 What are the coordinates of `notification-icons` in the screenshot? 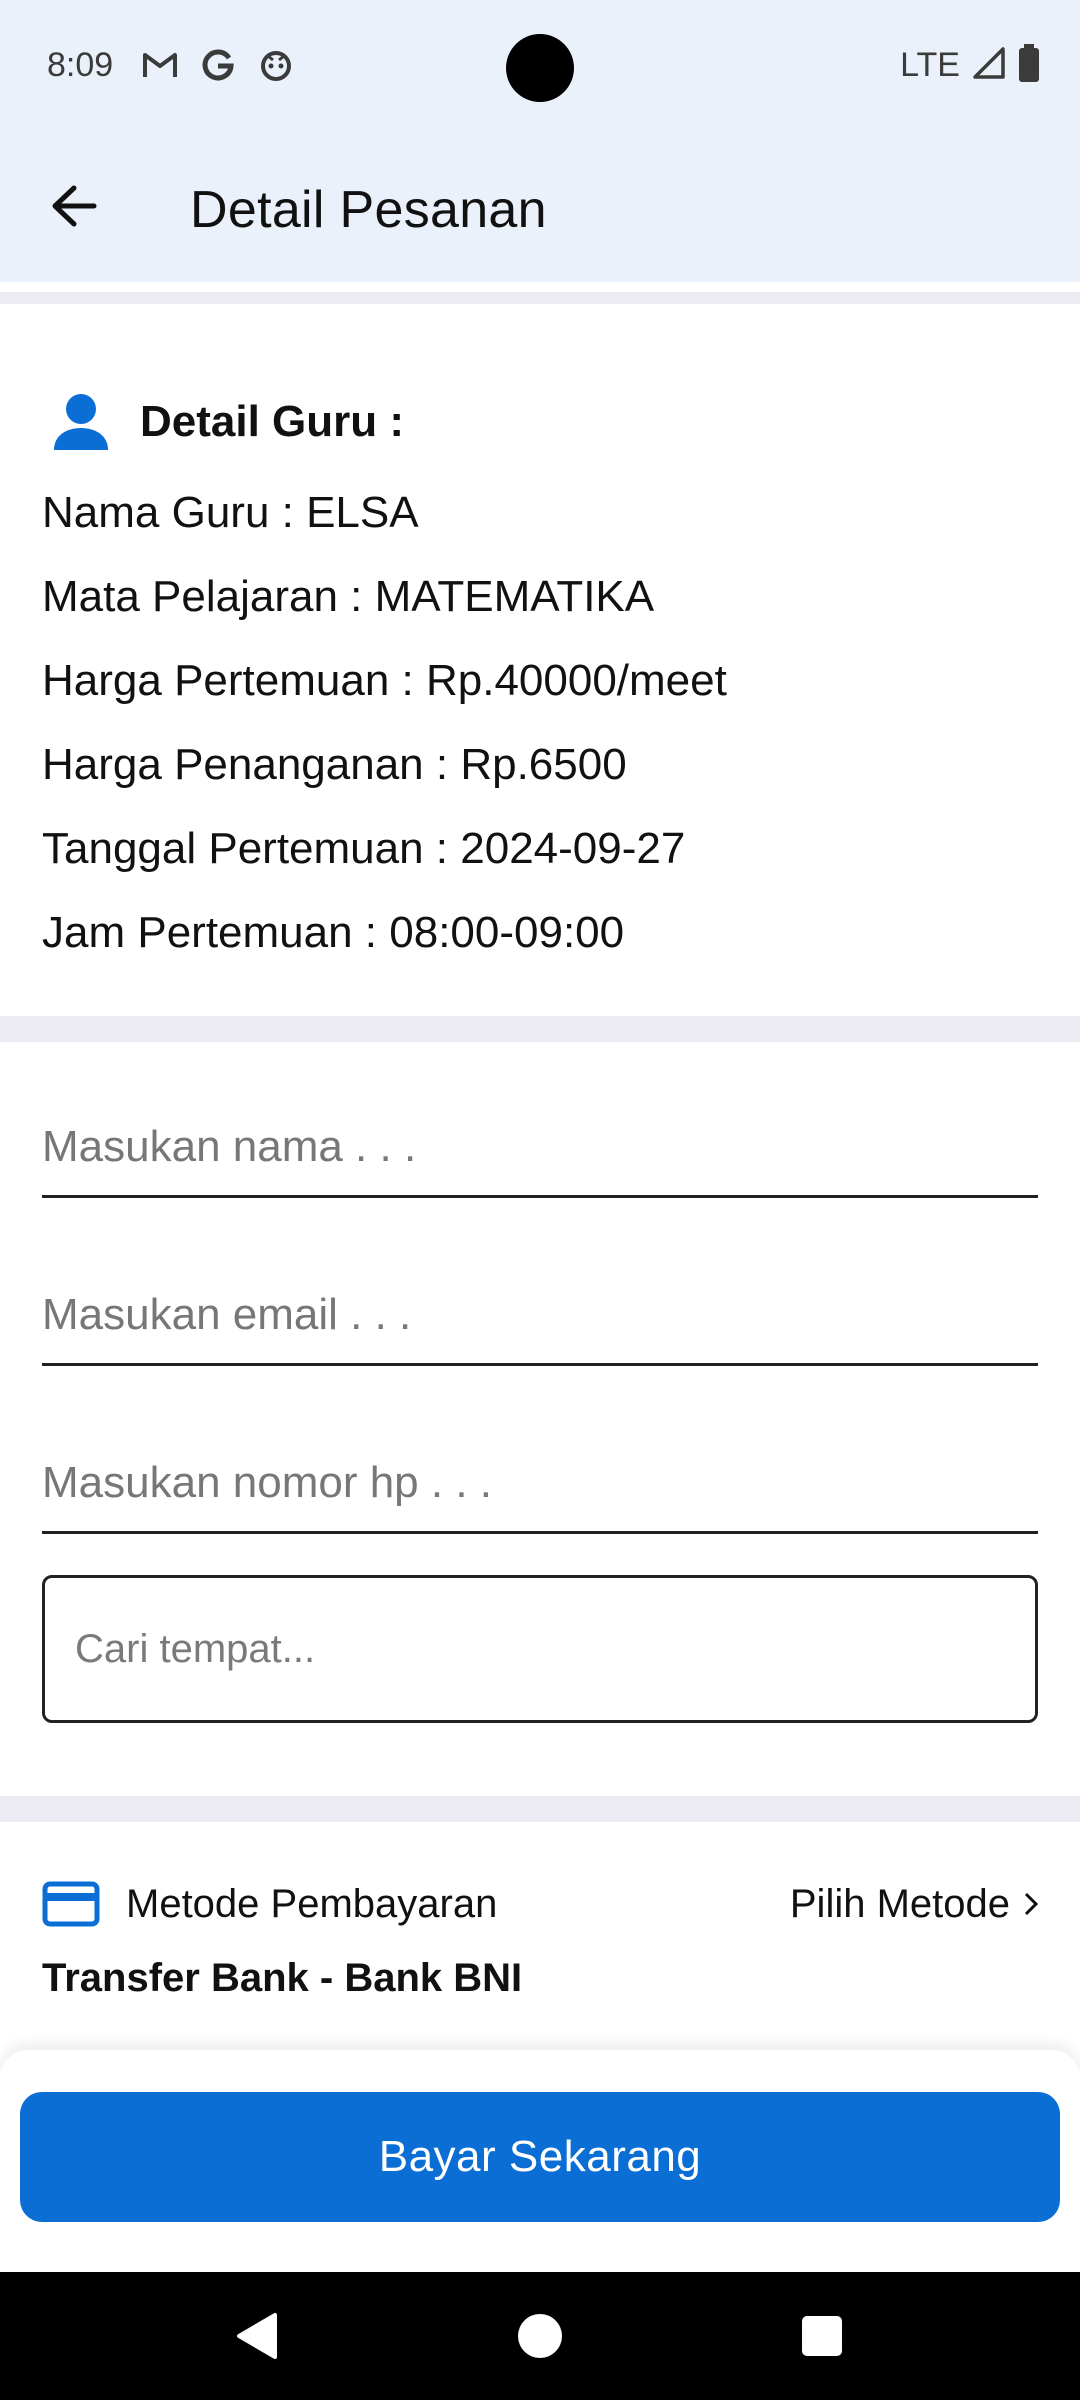 It's located at (218, 65).